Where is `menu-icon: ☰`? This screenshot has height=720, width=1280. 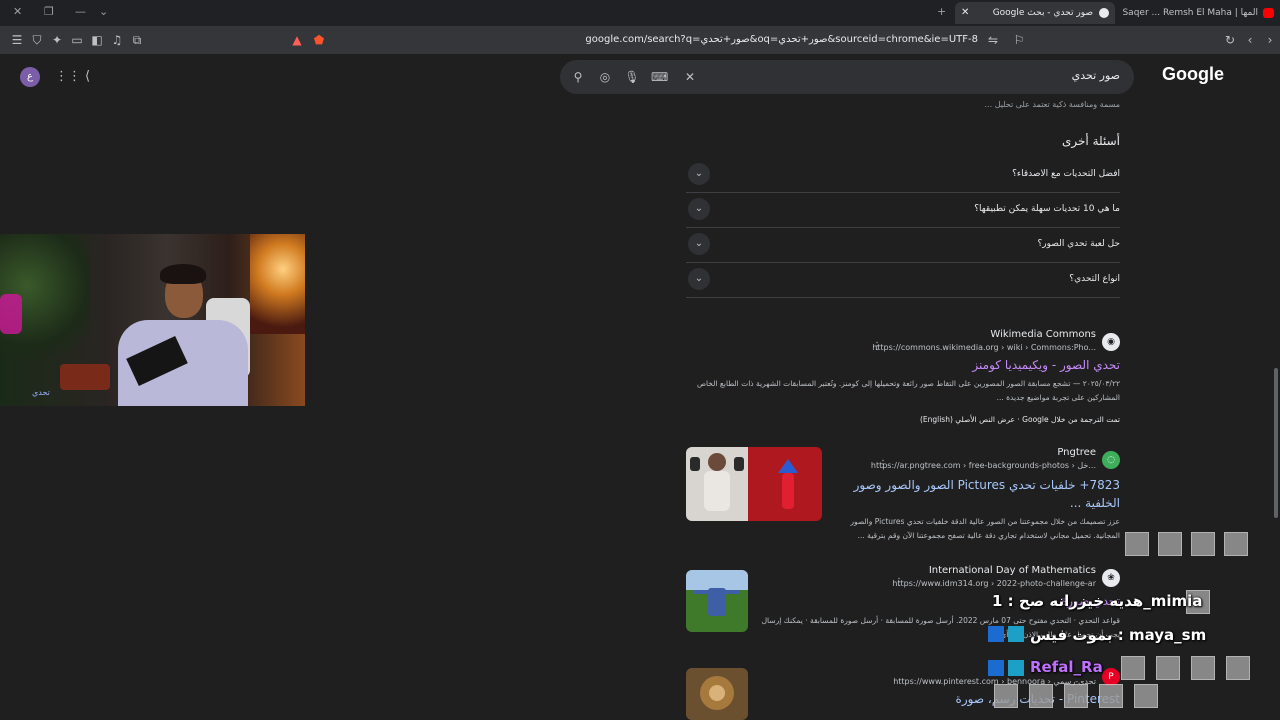
menu-icon: ☰ is located at coordinates (17, 40).